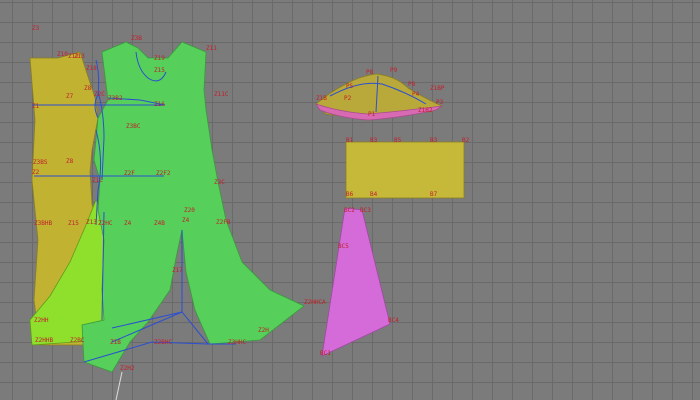 The image size is (700, 400). What do you see at coordinates (223, 222) in the screenshot?
I see `point-label-front: Z2FB` at bounding box center [223, 222].